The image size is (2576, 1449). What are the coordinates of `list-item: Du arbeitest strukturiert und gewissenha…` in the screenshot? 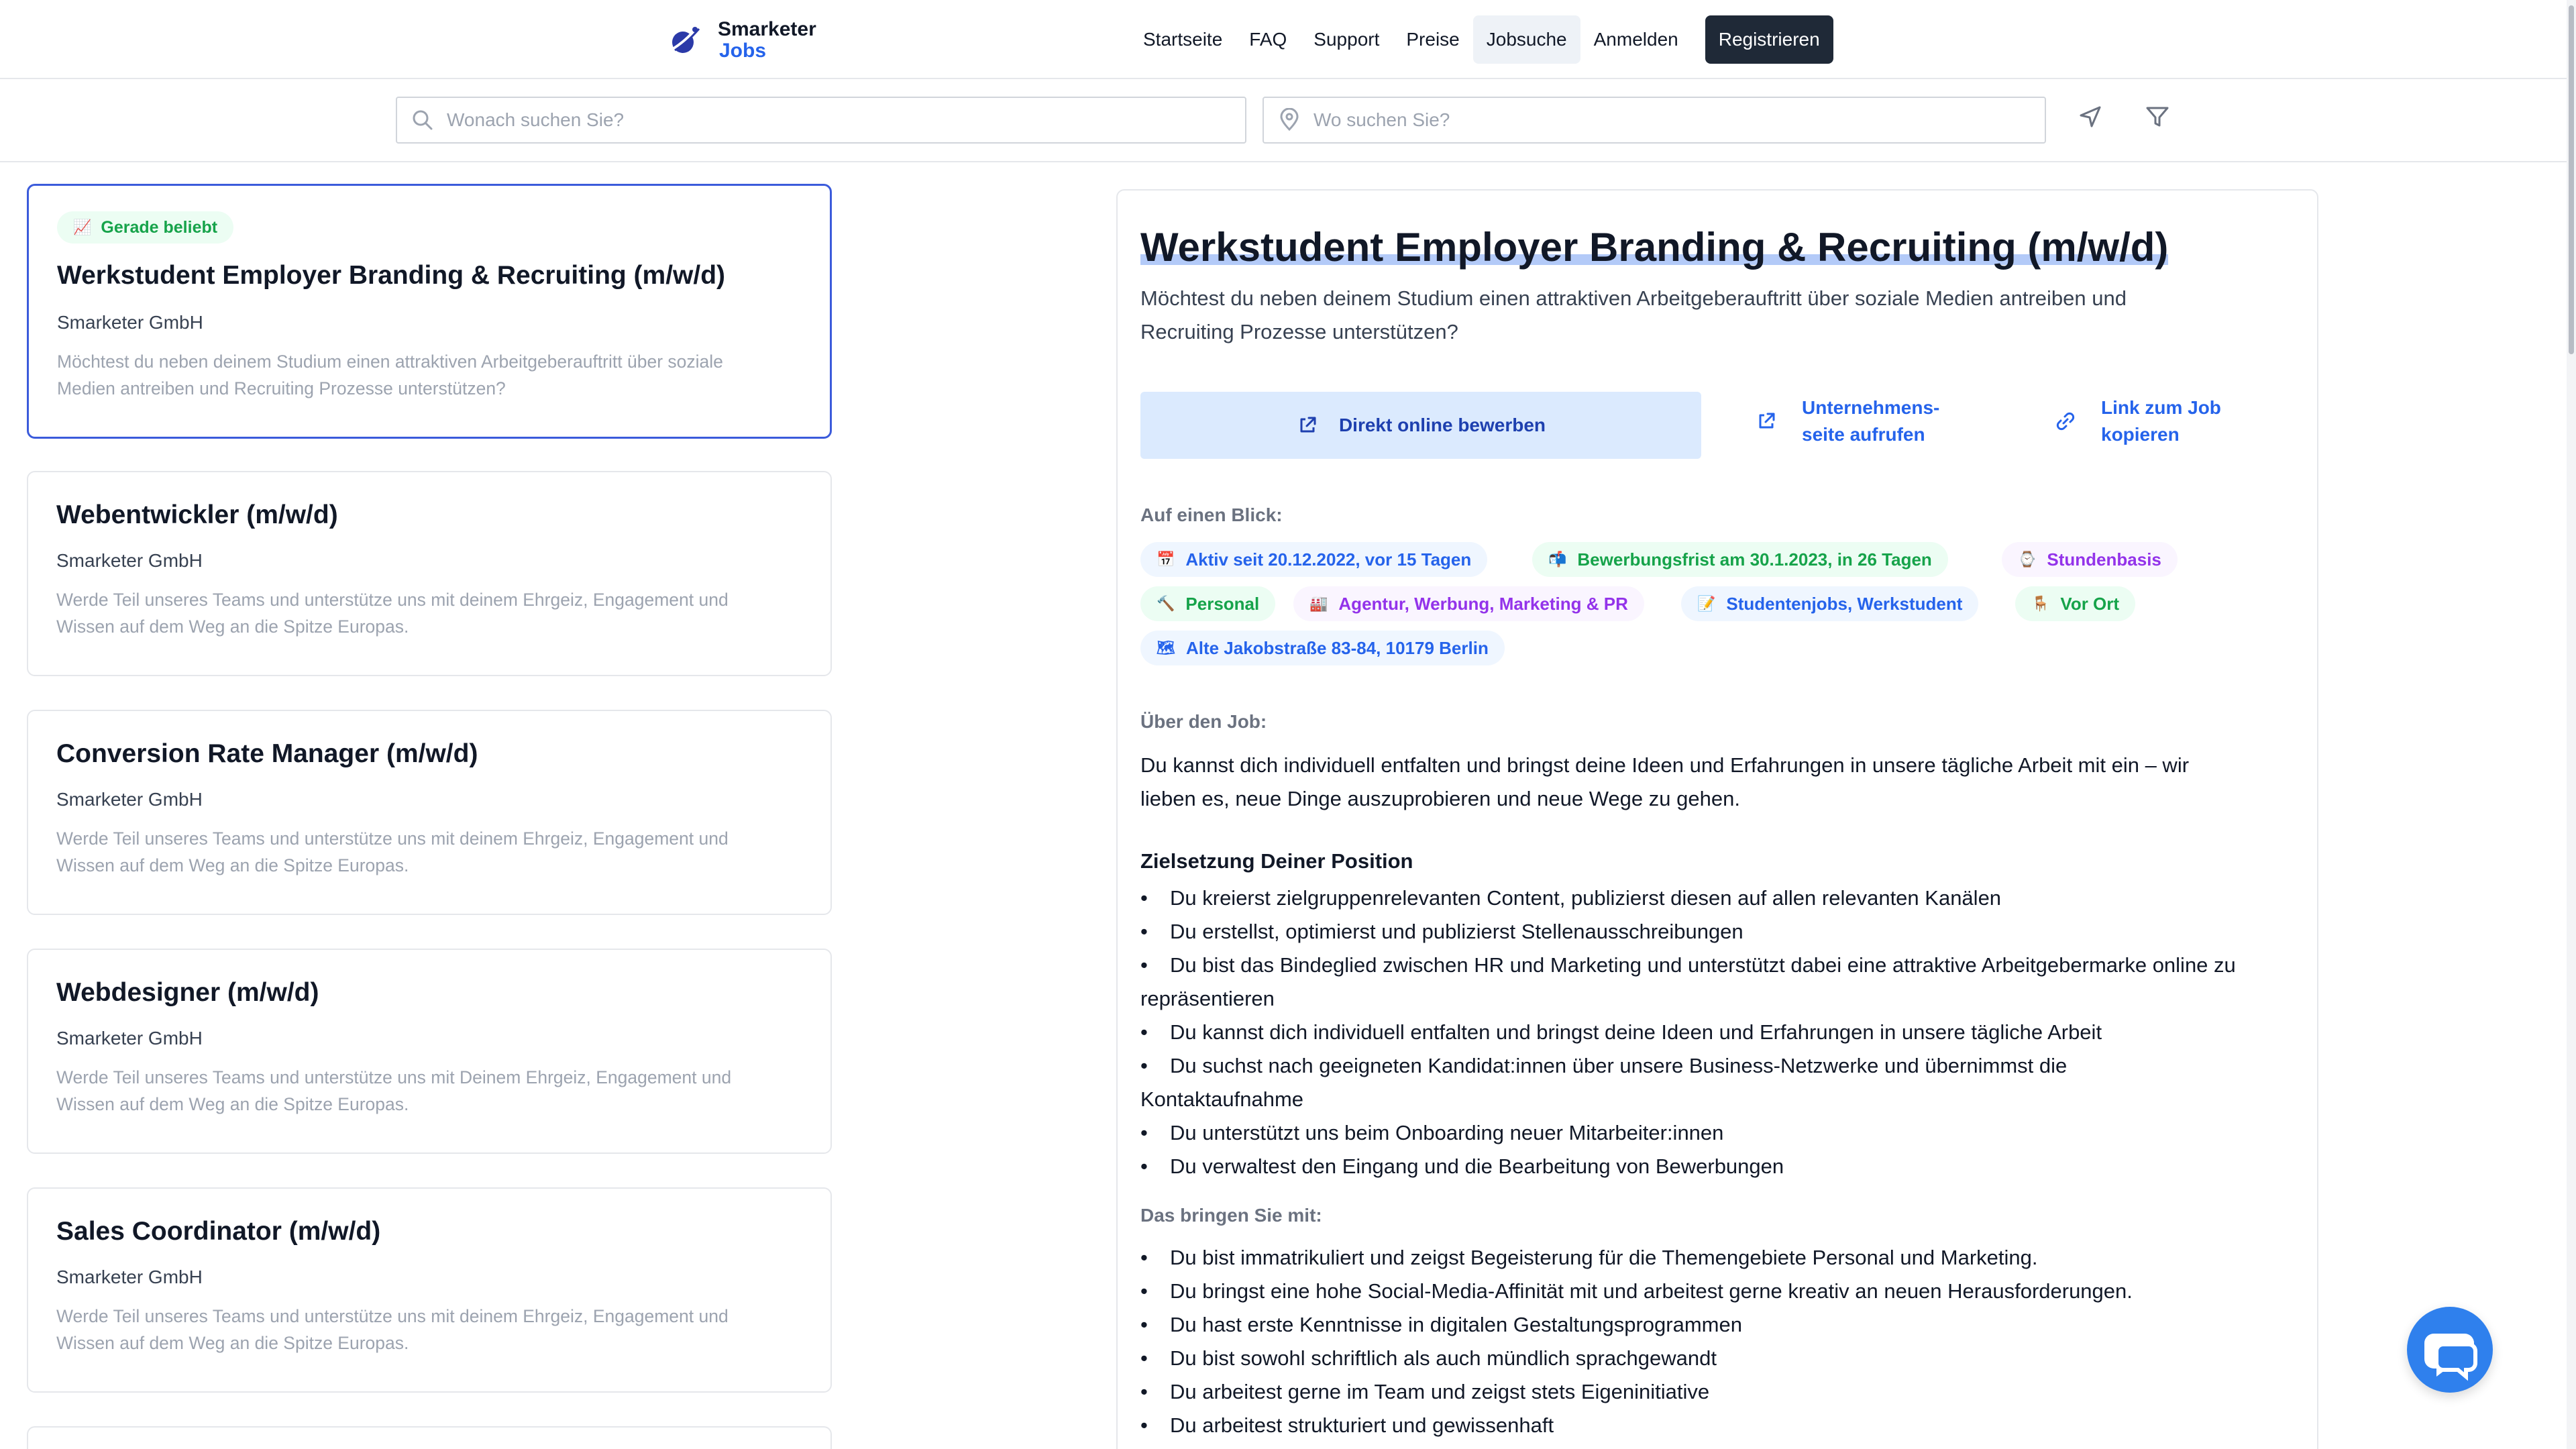 It's located at (1720, 1425).